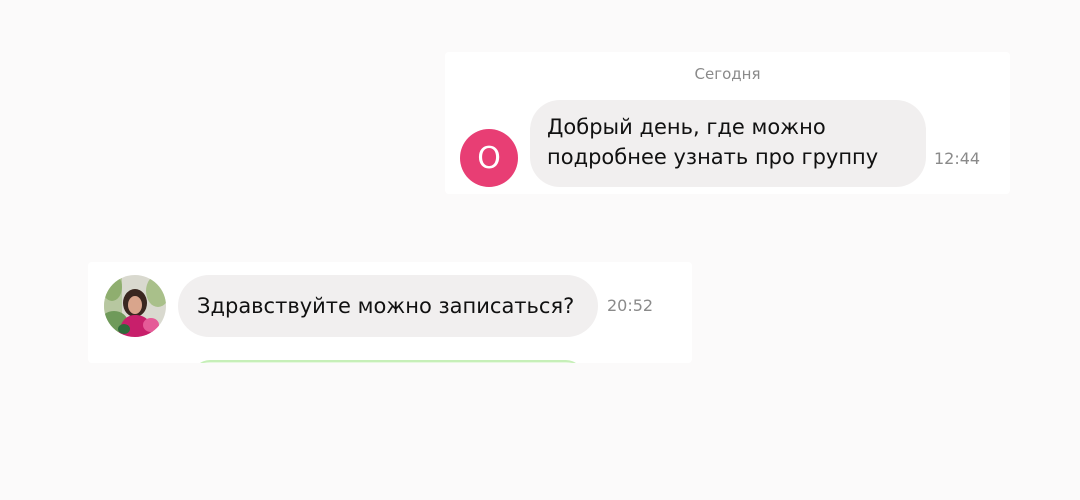 The width and height of the screenshot is (1080, 500). I want to click on user-photo-avatar, so click(135, 306).